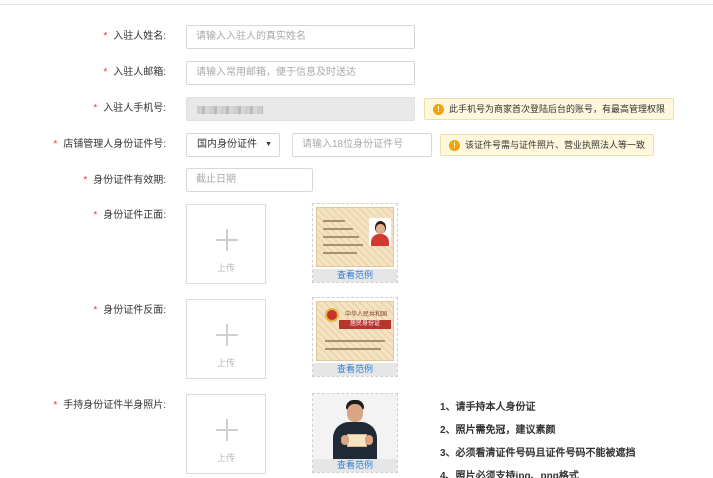  I want to click on requirement-item: 4、照片必须支持jpg、png格式, so click(509, 474).